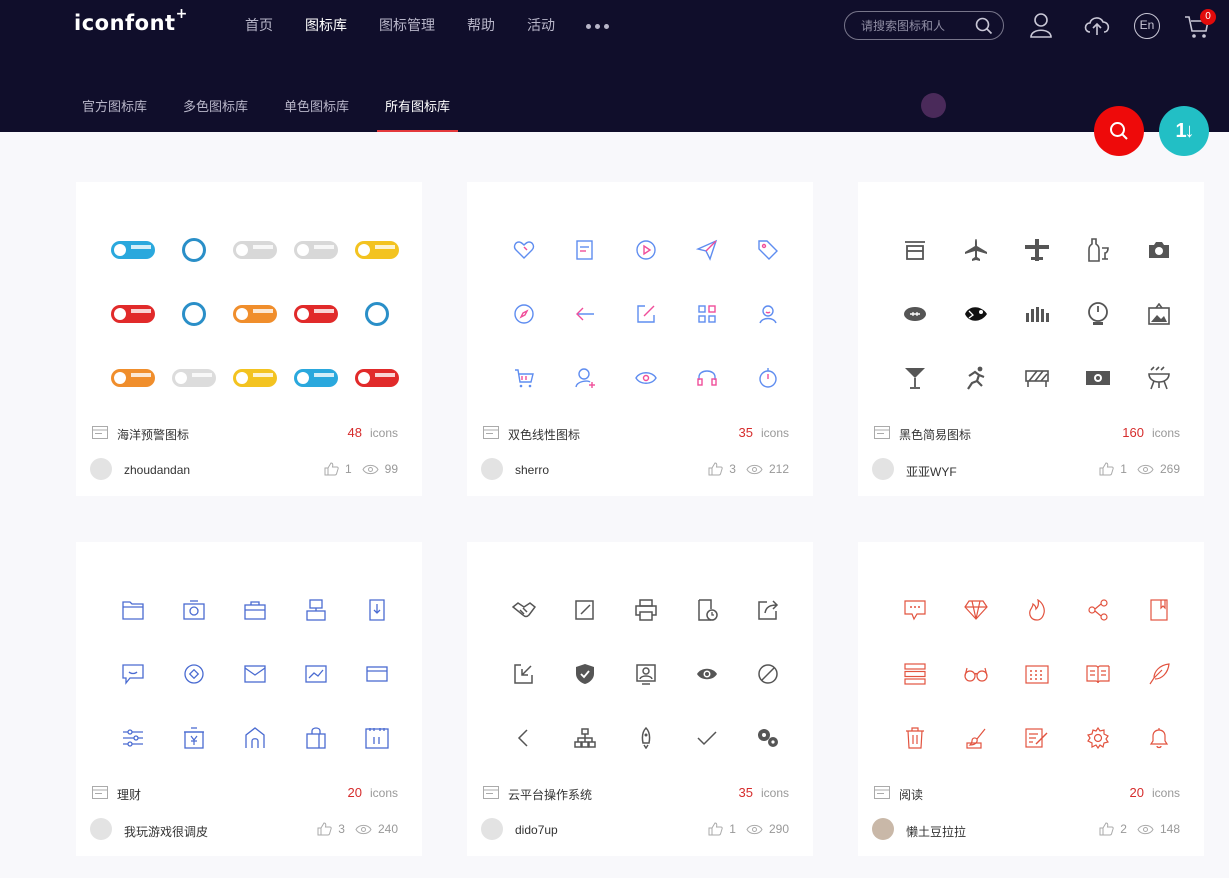  I want to click on message-icon, so click(132, 674).